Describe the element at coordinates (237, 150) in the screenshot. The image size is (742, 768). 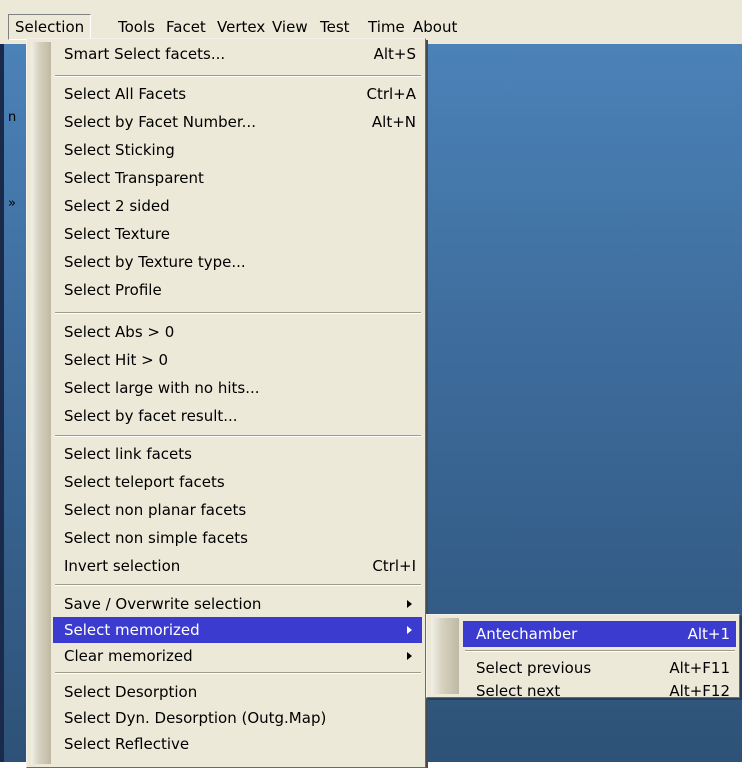
I see `select-sticking-item: Select Sticking` at that location.